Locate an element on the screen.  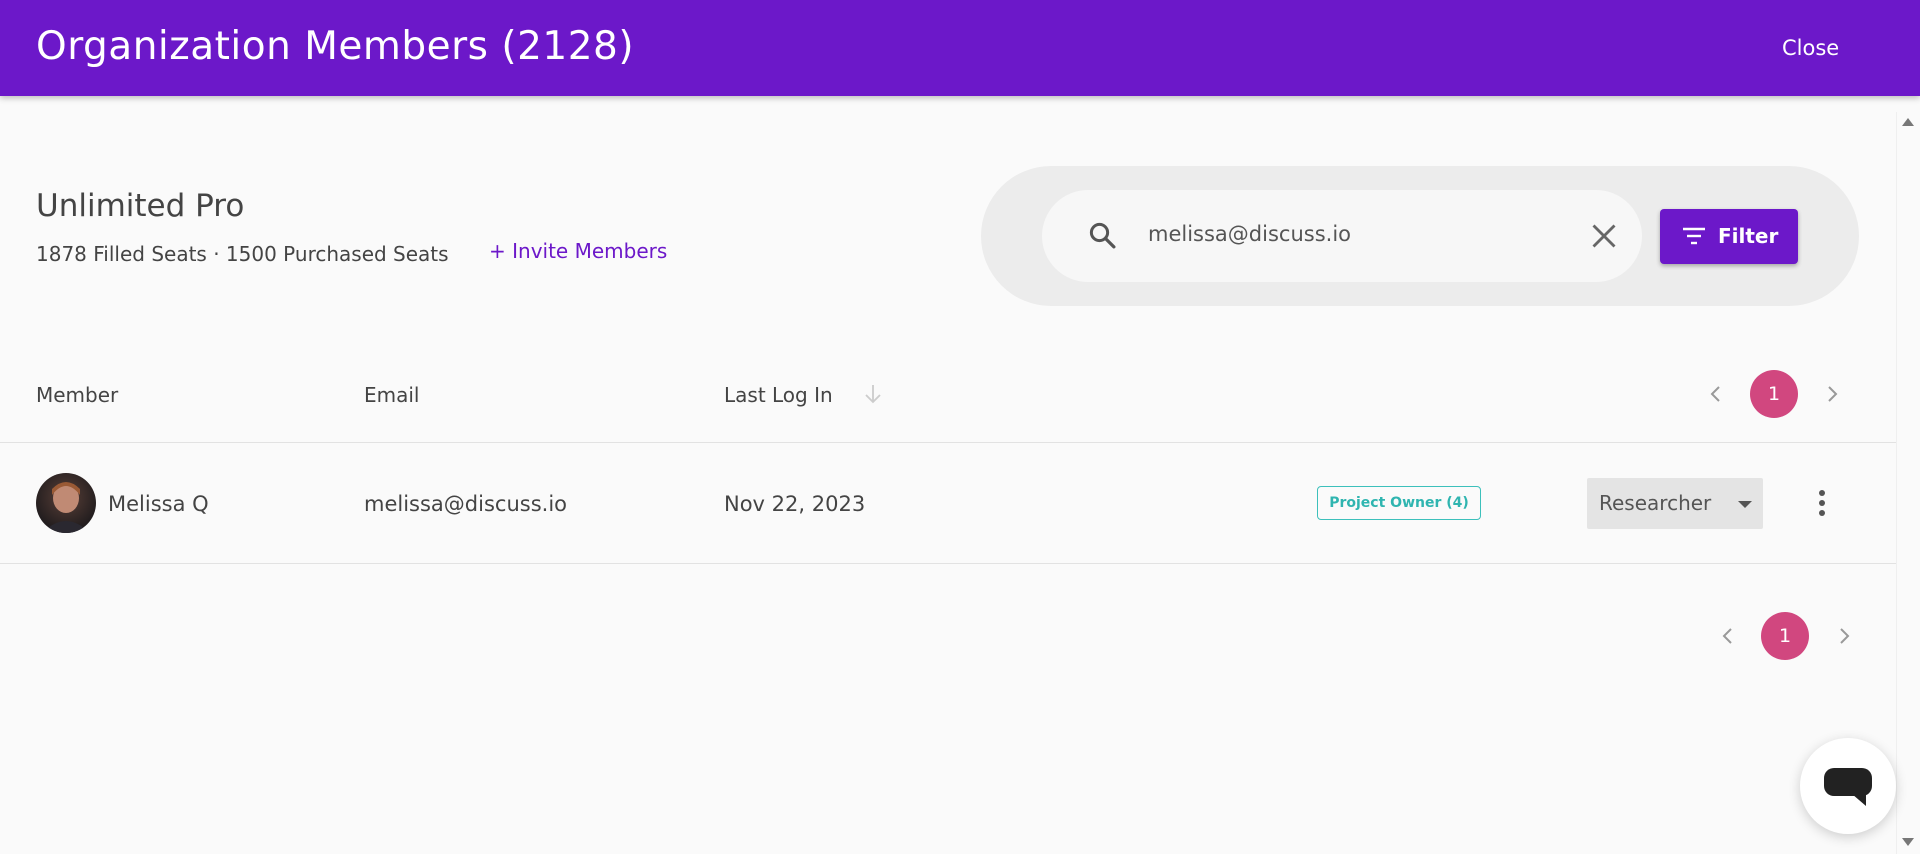
chat-launcher-button is located at coordinates (1848, 786).